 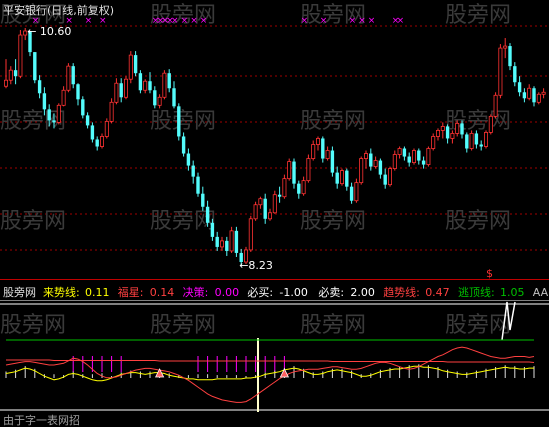 What do you see at coordinates (19, 292) in the screenshot?
I see `indicator-name: 股旁网` at bounding box center [19, 292].